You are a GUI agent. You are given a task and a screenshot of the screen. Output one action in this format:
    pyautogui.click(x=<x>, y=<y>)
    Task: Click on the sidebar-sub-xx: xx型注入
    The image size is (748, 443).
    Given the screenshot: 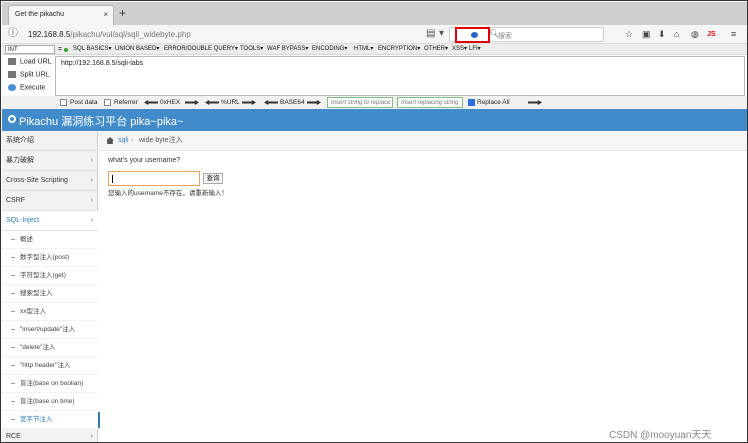 What is the action you would take?
    pyautogui.click(x=50, y=312)
    